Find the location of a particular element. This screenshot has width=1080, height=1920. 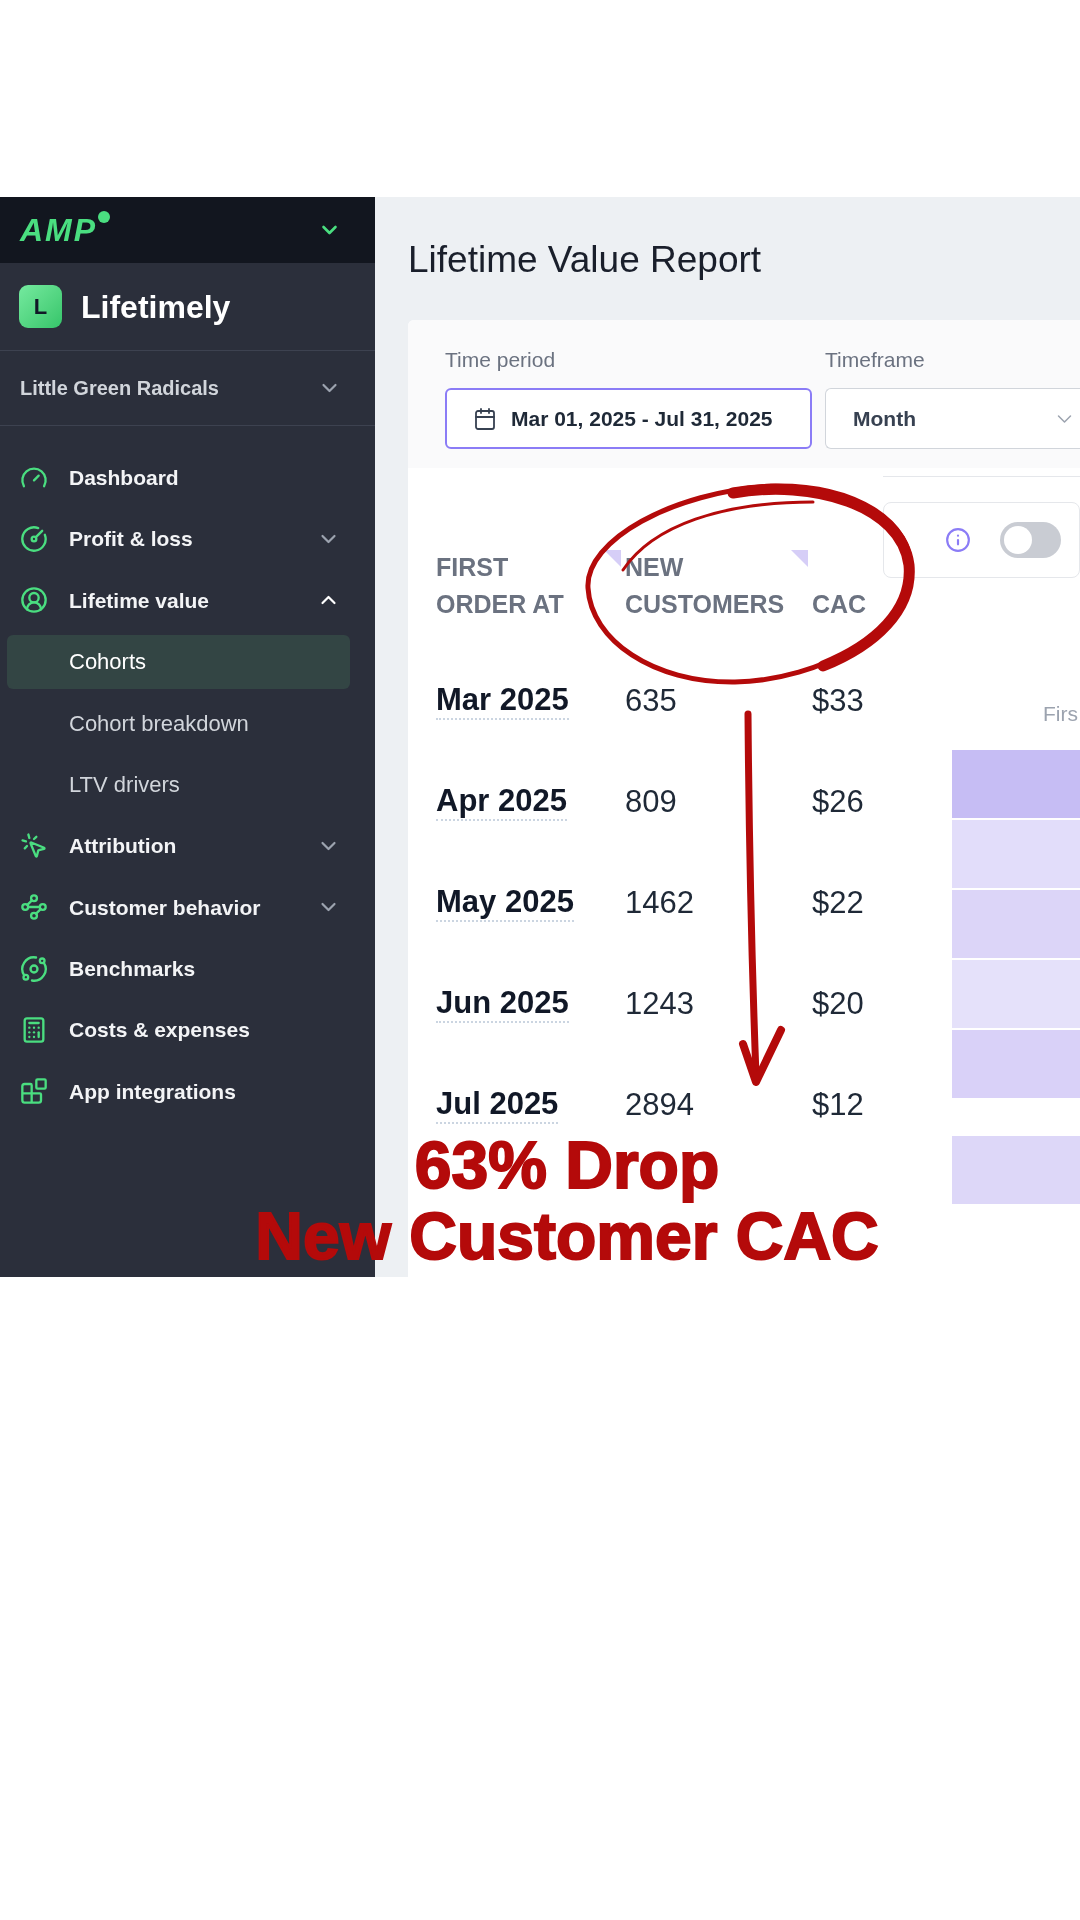

table-cell: 1462 is located at coordinates (659, 902).